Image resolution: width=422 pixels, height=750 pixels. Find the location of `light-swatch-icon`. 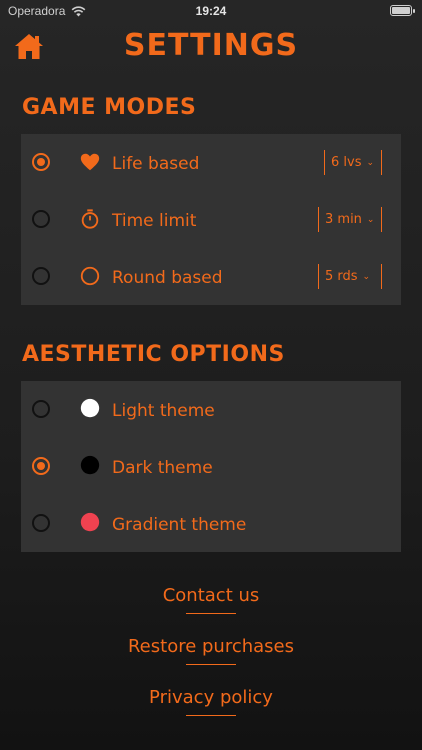

light-swatch-icon is located at coordinates (90, 408).